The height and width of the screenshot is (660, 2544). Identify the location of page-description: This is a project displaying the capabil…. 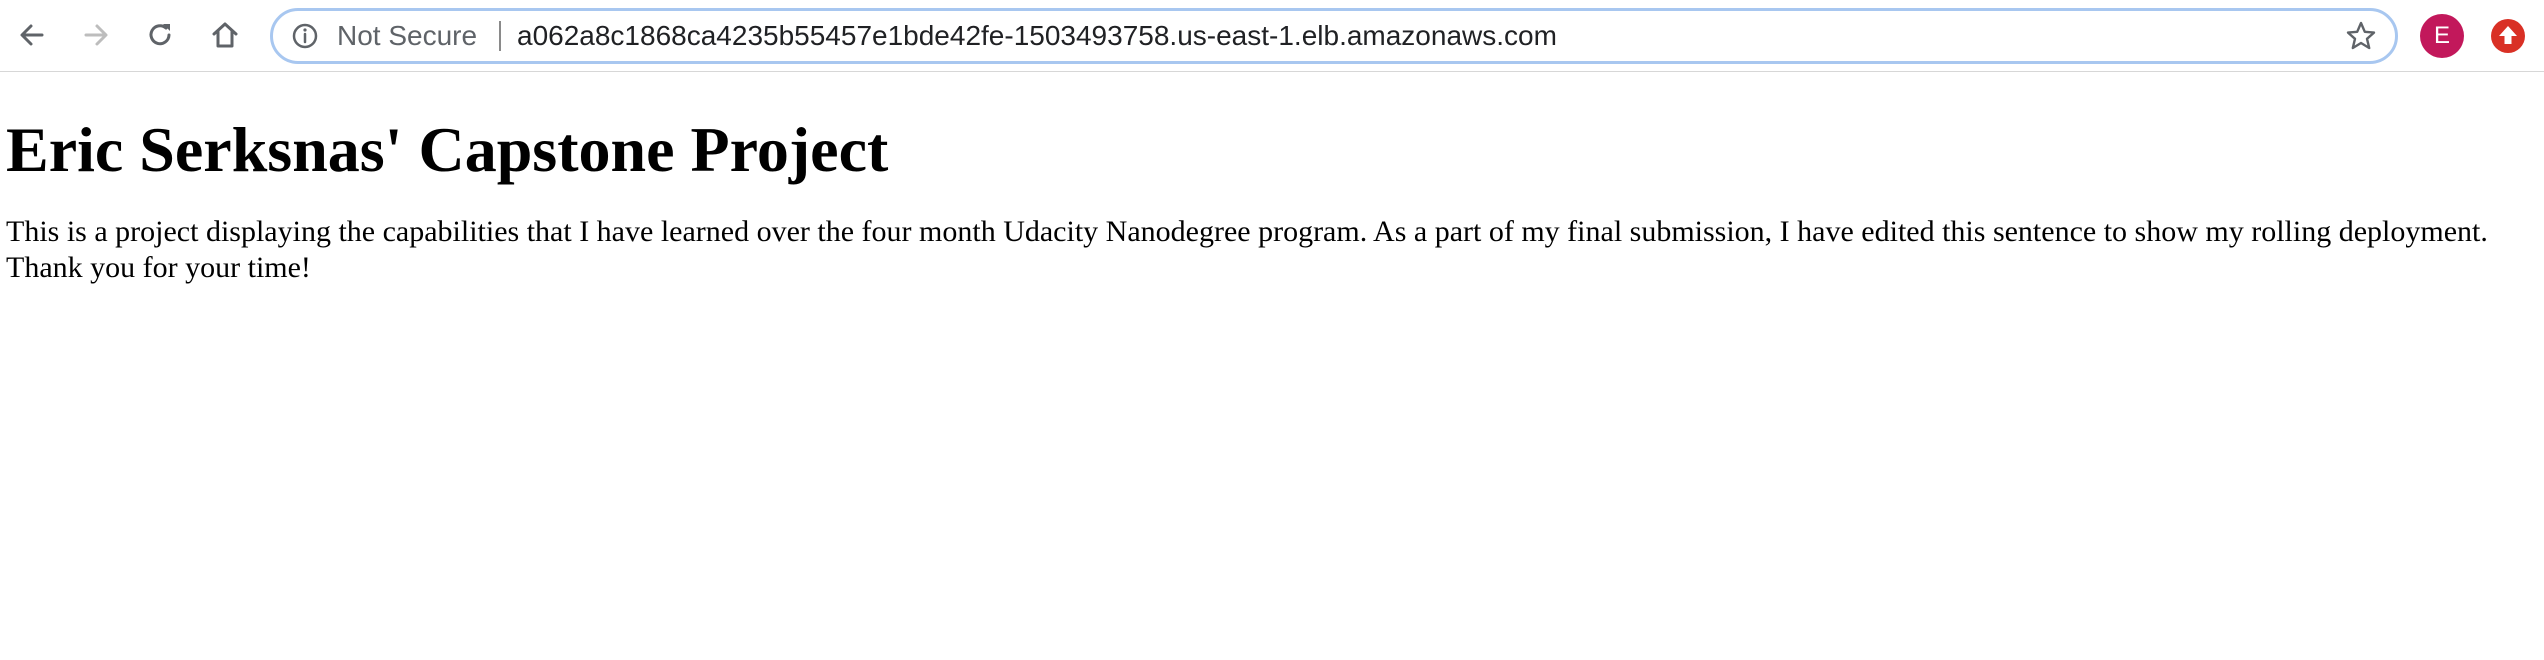
(1247, 249).